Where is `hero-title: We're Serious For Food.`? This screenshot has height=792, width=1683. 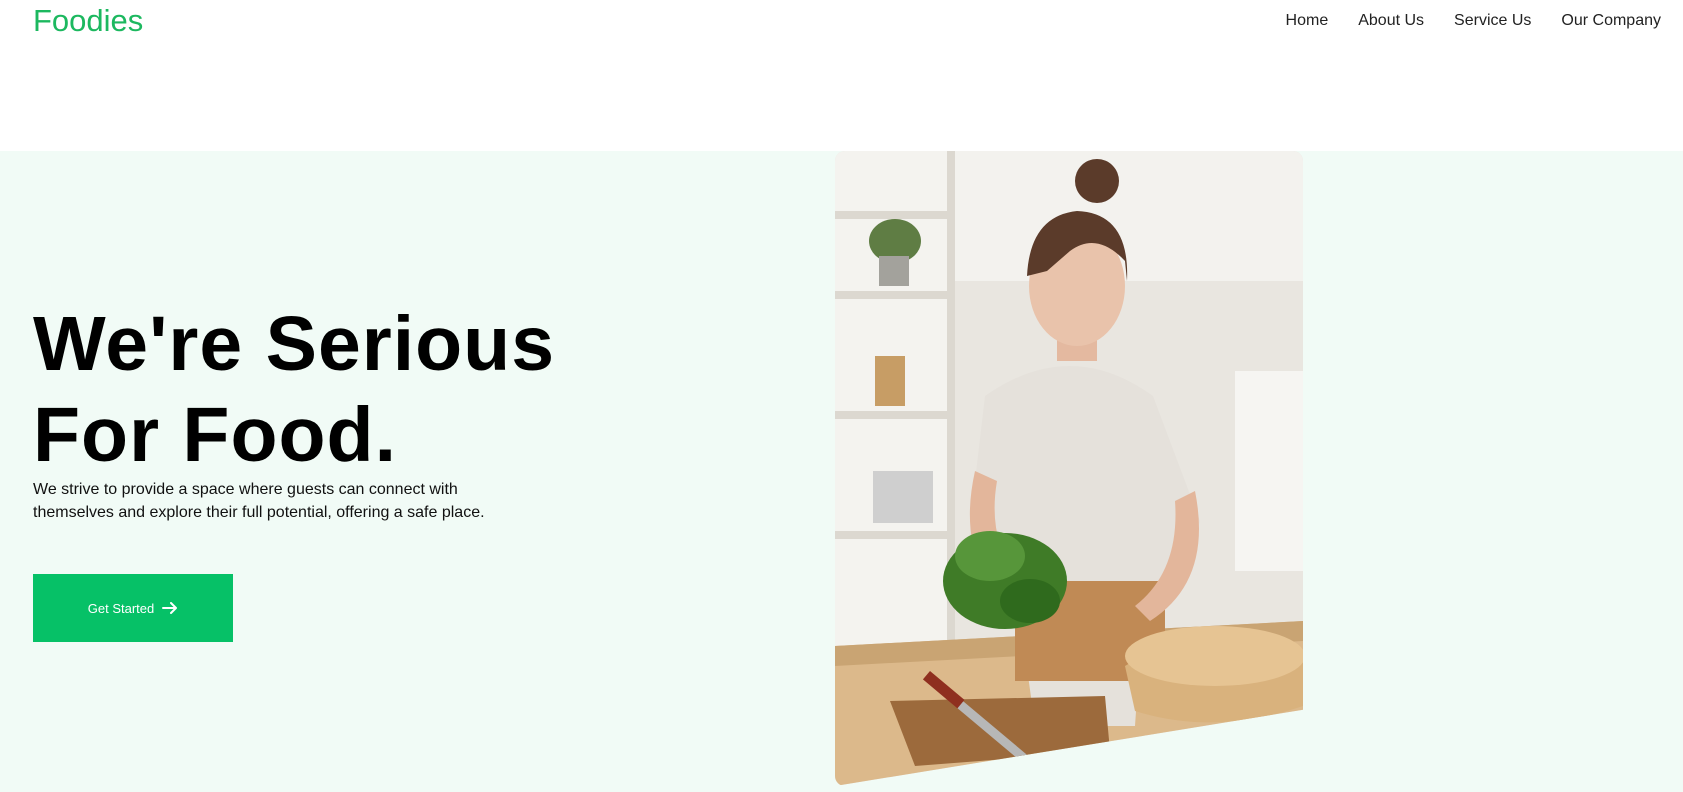 hero-title: We're Serious For Food. is located at coordinates (294, 390).